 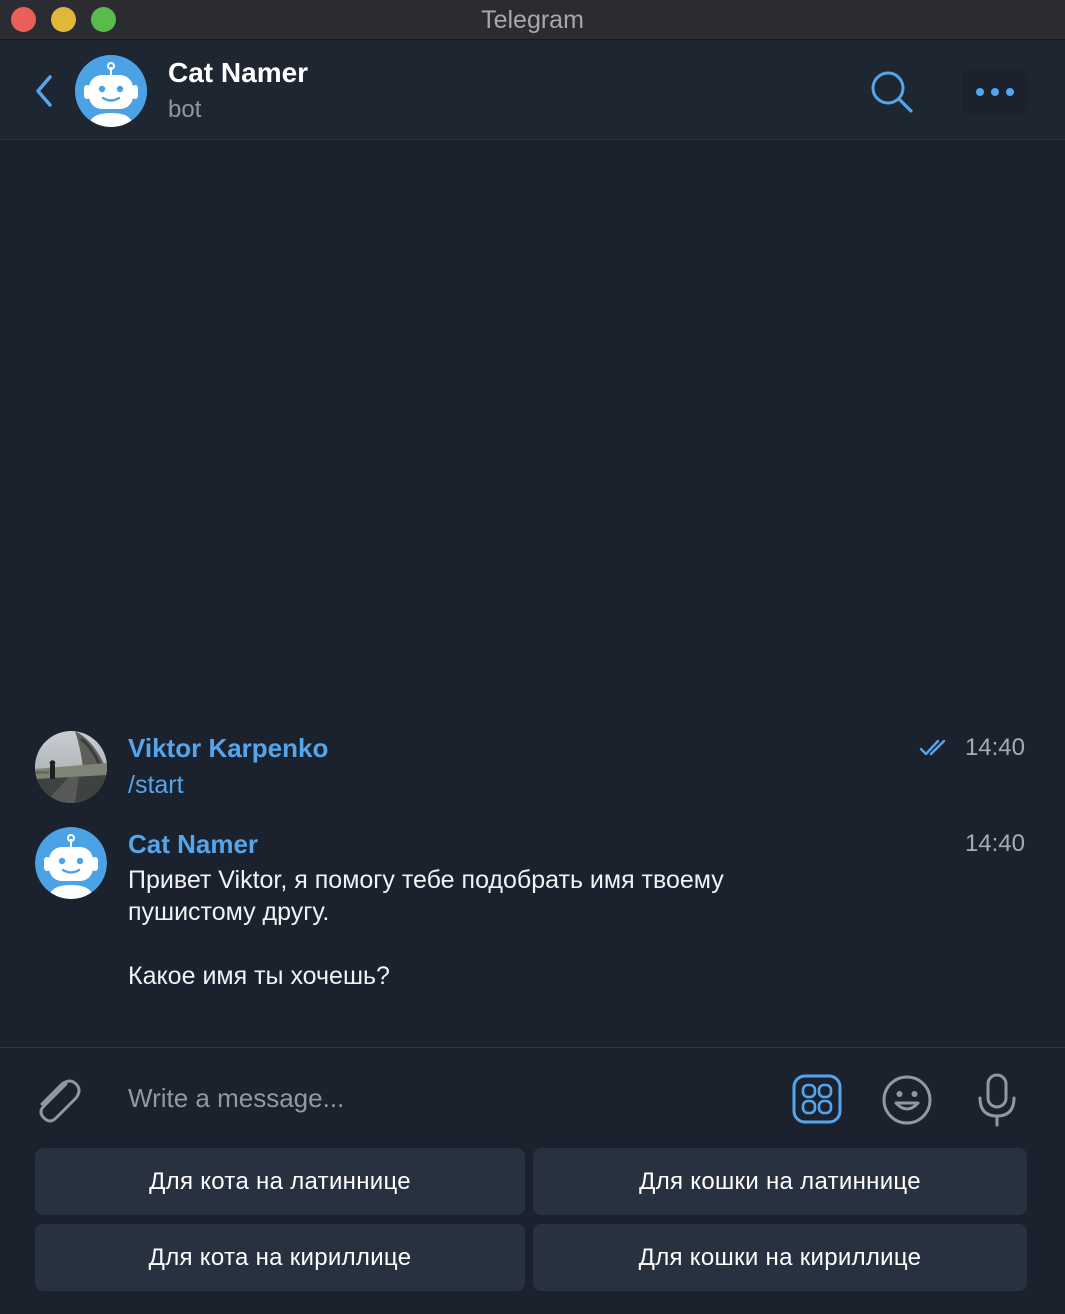 What do you see at coordinates (488, 785) in the screenshot?
I see `message-text: /start` at bounding box center [488, 785].